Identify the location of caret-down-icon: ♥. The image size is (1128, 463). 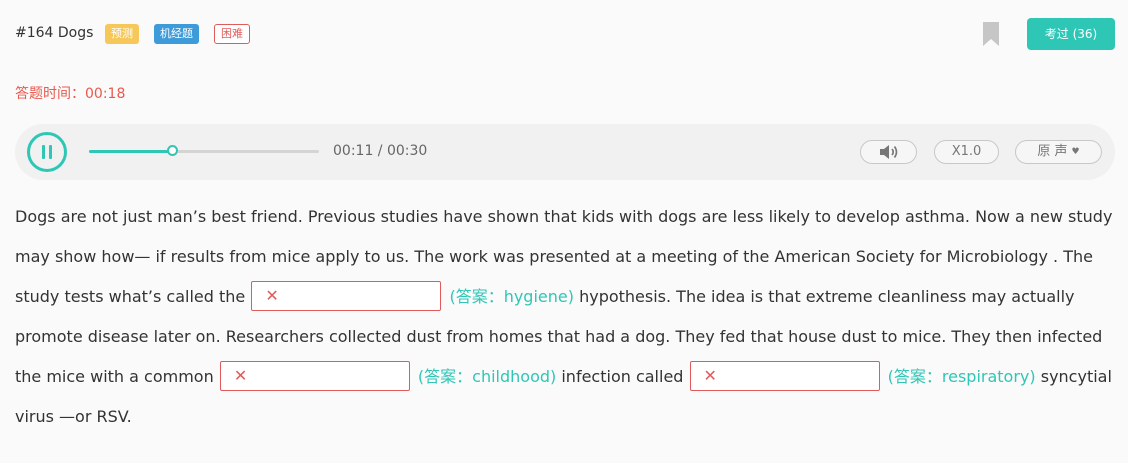
(1075, 152).